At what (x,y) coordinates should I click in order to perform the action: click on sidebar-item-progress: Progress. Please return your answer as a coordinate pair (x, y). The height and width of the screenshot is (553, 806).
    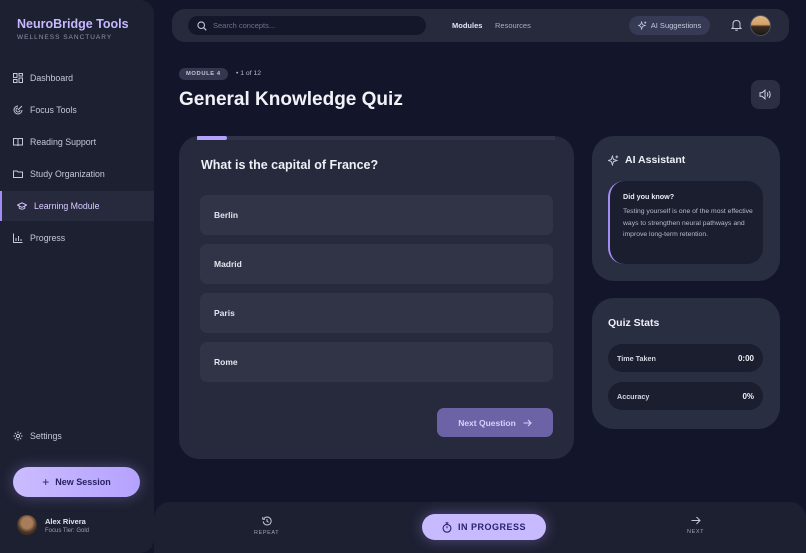
    Looking at the image, I should click on (77, 238).